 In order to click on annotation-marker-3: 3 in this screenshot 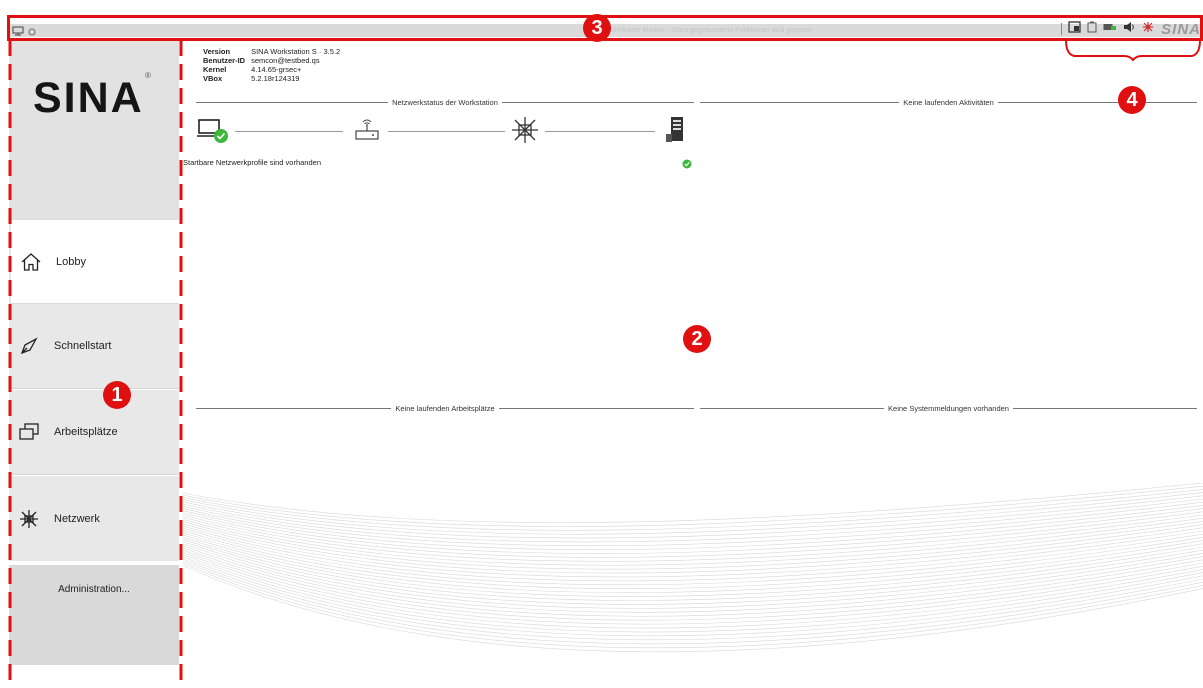, I will do `click(597, 28)`.